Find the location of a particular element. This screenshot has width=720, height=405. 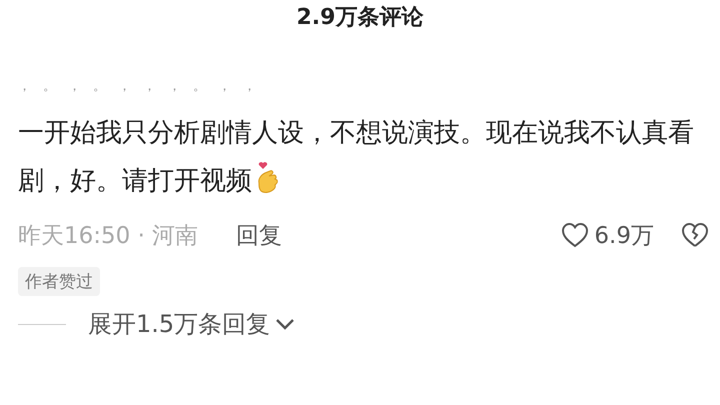

comment-quote: ，。，。，，，。，， is located at coordinates (143, 87).